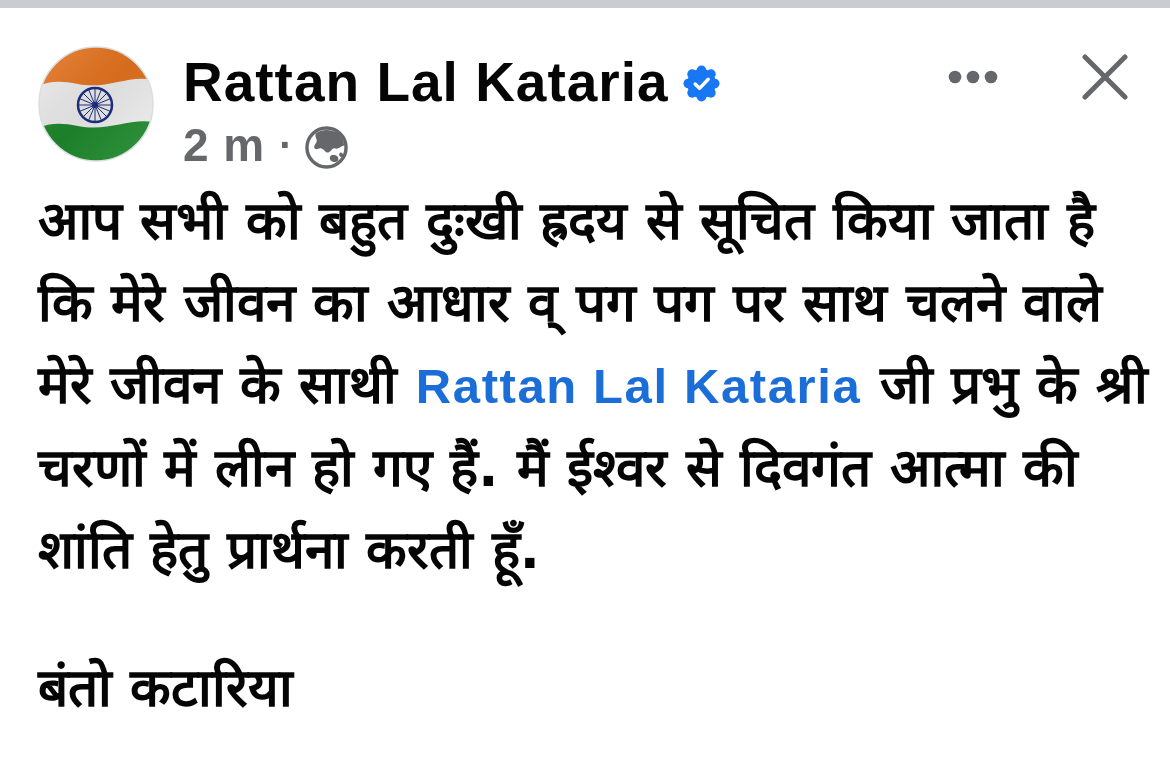 This screenshot has height=757, width=1170. I want to click on more-icon, so click(973, 77).